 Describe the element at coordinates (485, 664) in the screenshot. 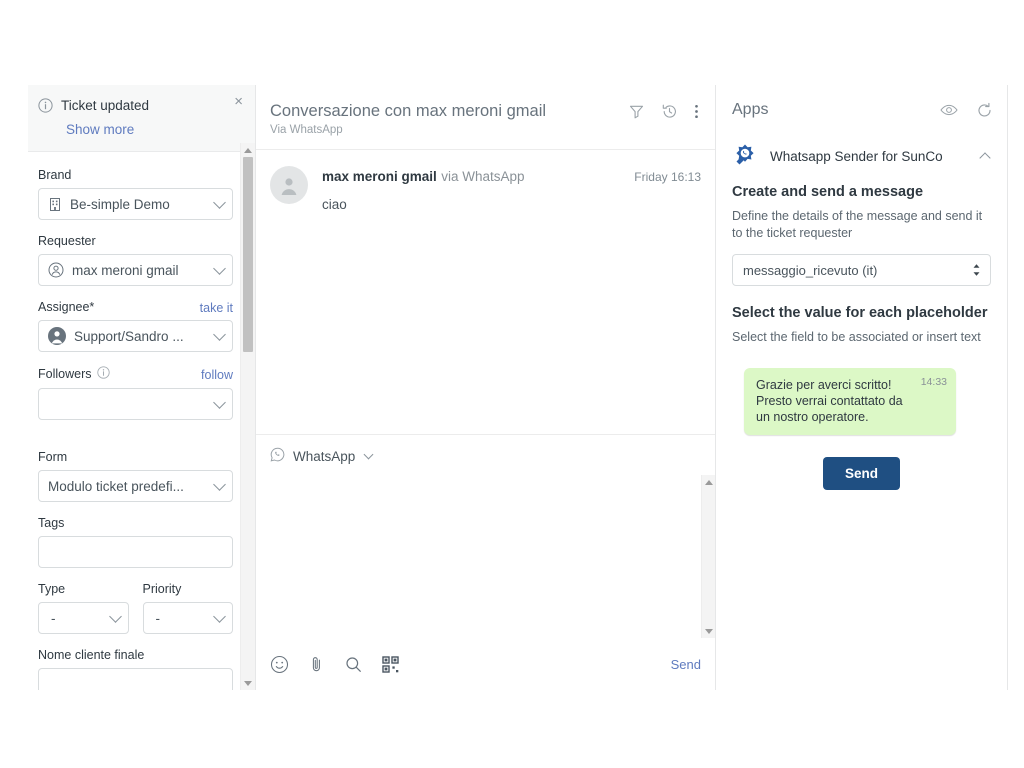

I see `composer-toolbar: Send` at that location.